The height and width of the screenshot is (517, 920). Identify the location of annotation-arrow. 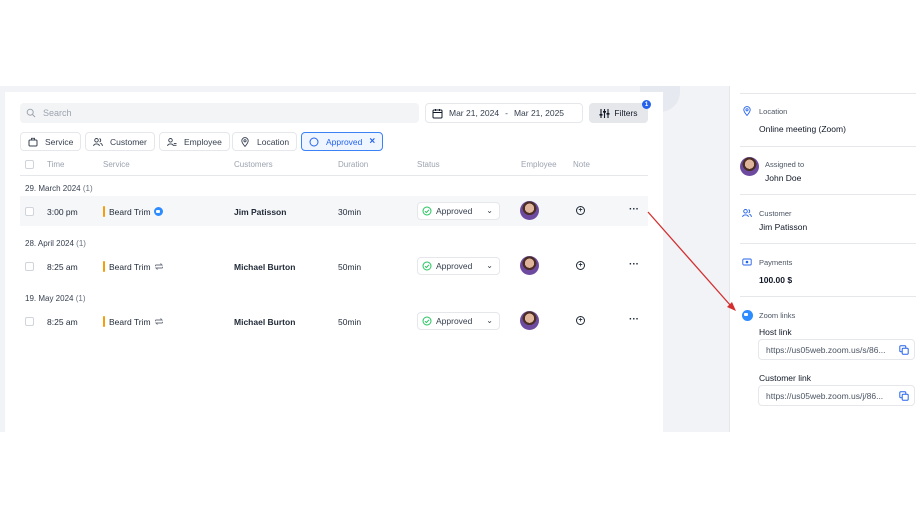
(691, 261).